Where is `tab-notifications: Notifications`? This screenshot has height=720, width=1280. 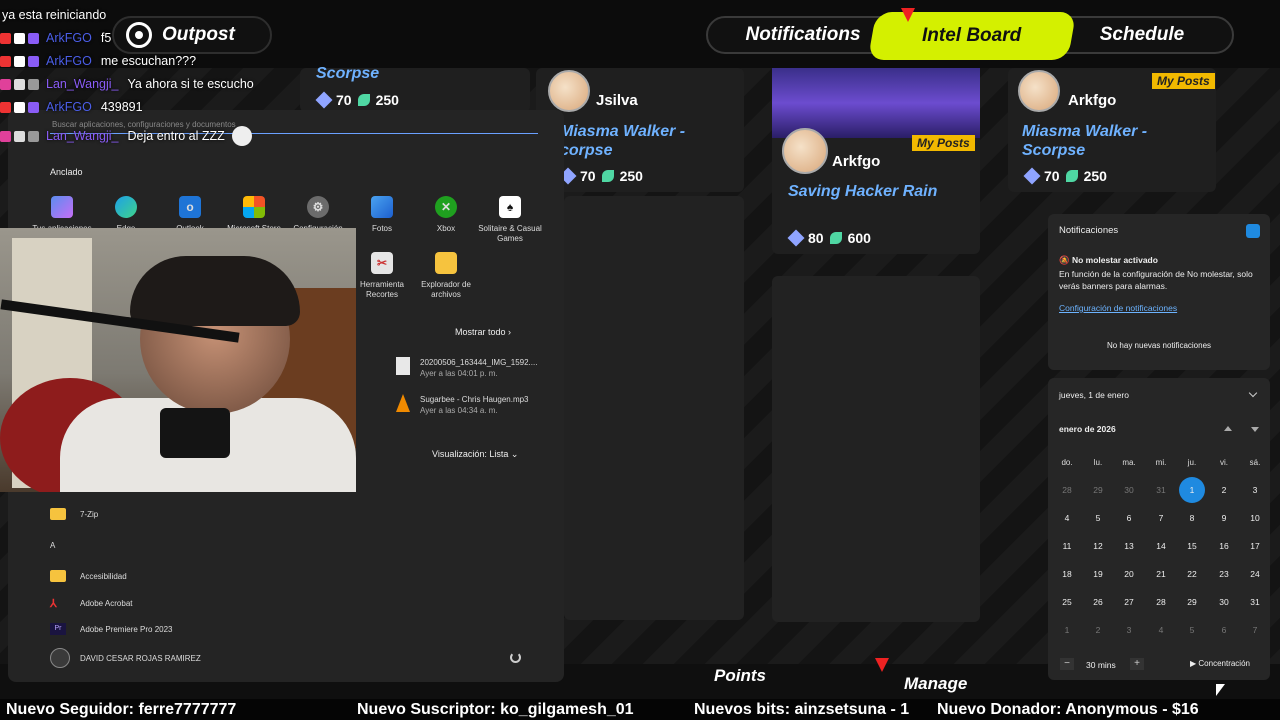 tab-notifications: Notifications is located at coordinates (803, 35).